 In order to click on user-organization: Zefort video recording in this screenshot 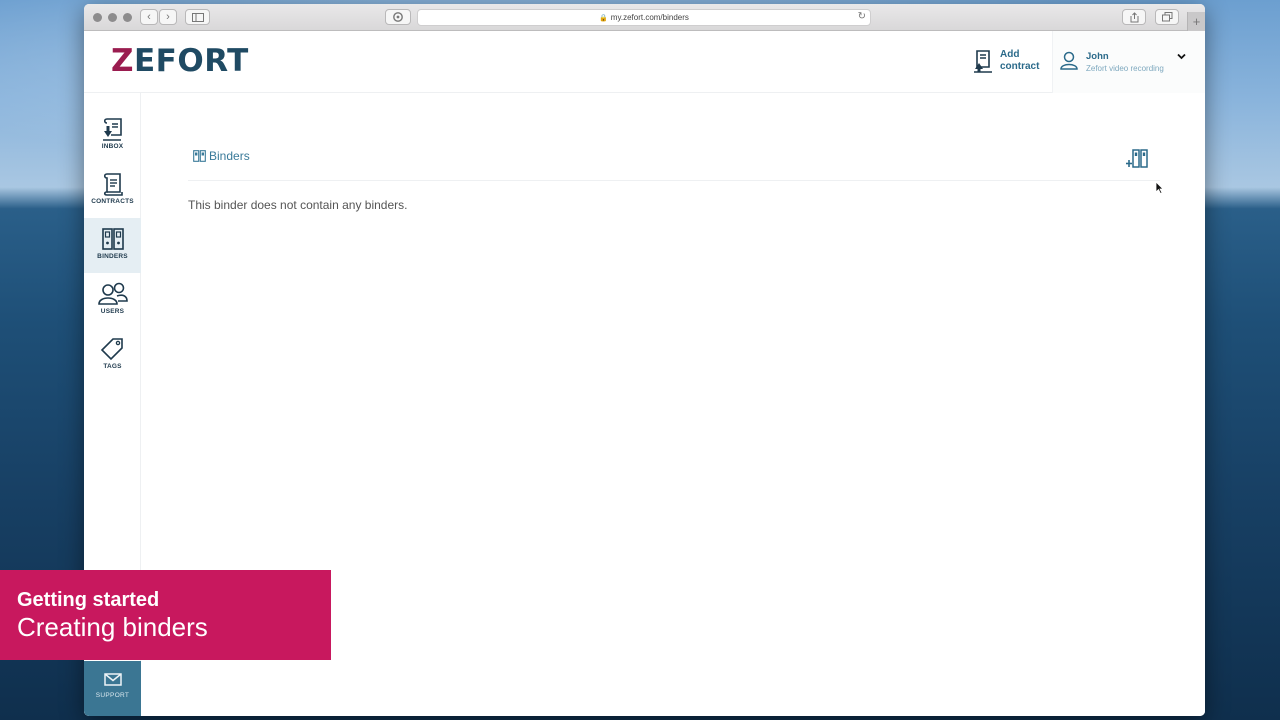, I will do `click(1125, 68)`.